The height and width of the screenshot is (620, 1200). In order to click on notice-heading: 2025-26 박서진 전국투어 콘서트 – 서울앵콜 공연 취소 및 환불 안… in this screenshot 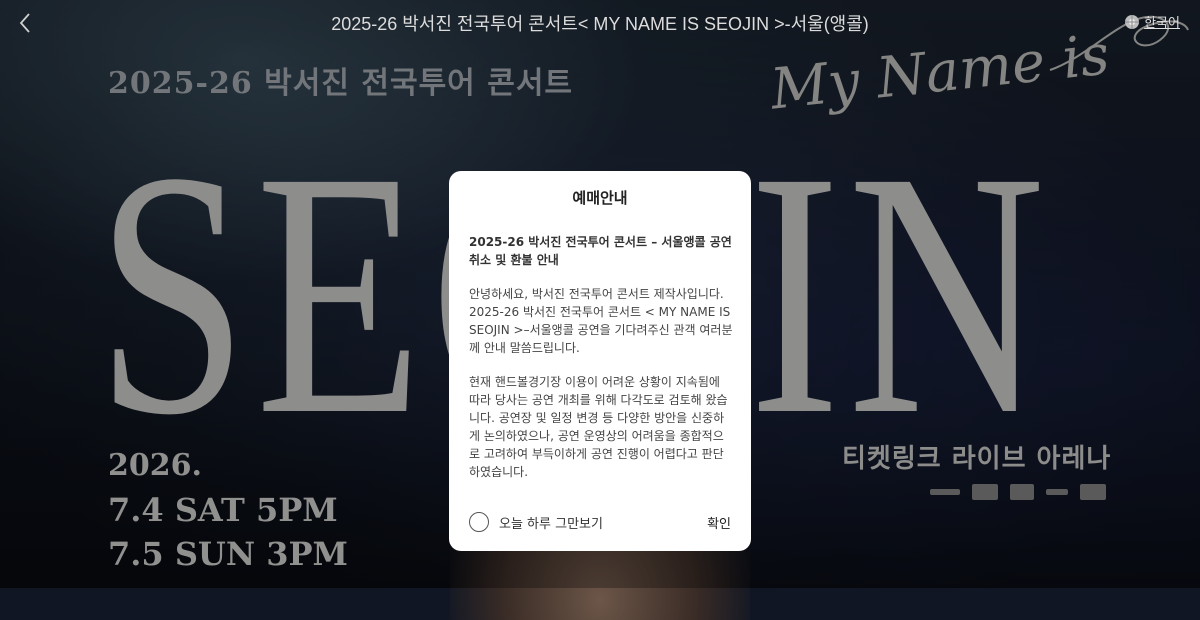, I will do `click(600, 251)`.